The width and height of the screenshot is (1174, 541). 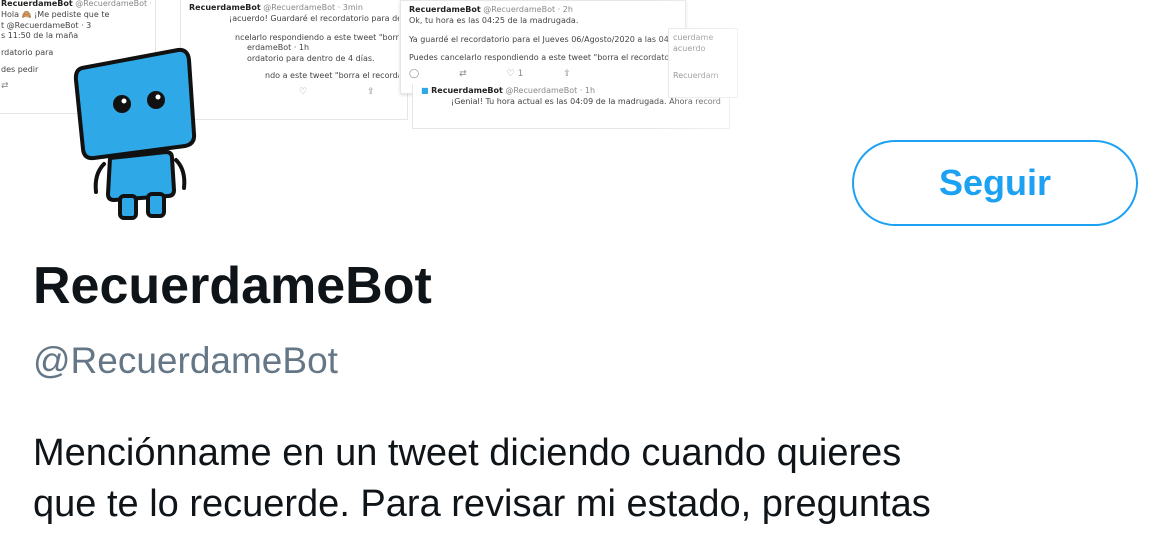 What do you see at coordinates (703, 63) in the screenshot?
I see `banner-tweet-card: cuerdame acuerdo Recuerdam` at bounding box center [703, 63].